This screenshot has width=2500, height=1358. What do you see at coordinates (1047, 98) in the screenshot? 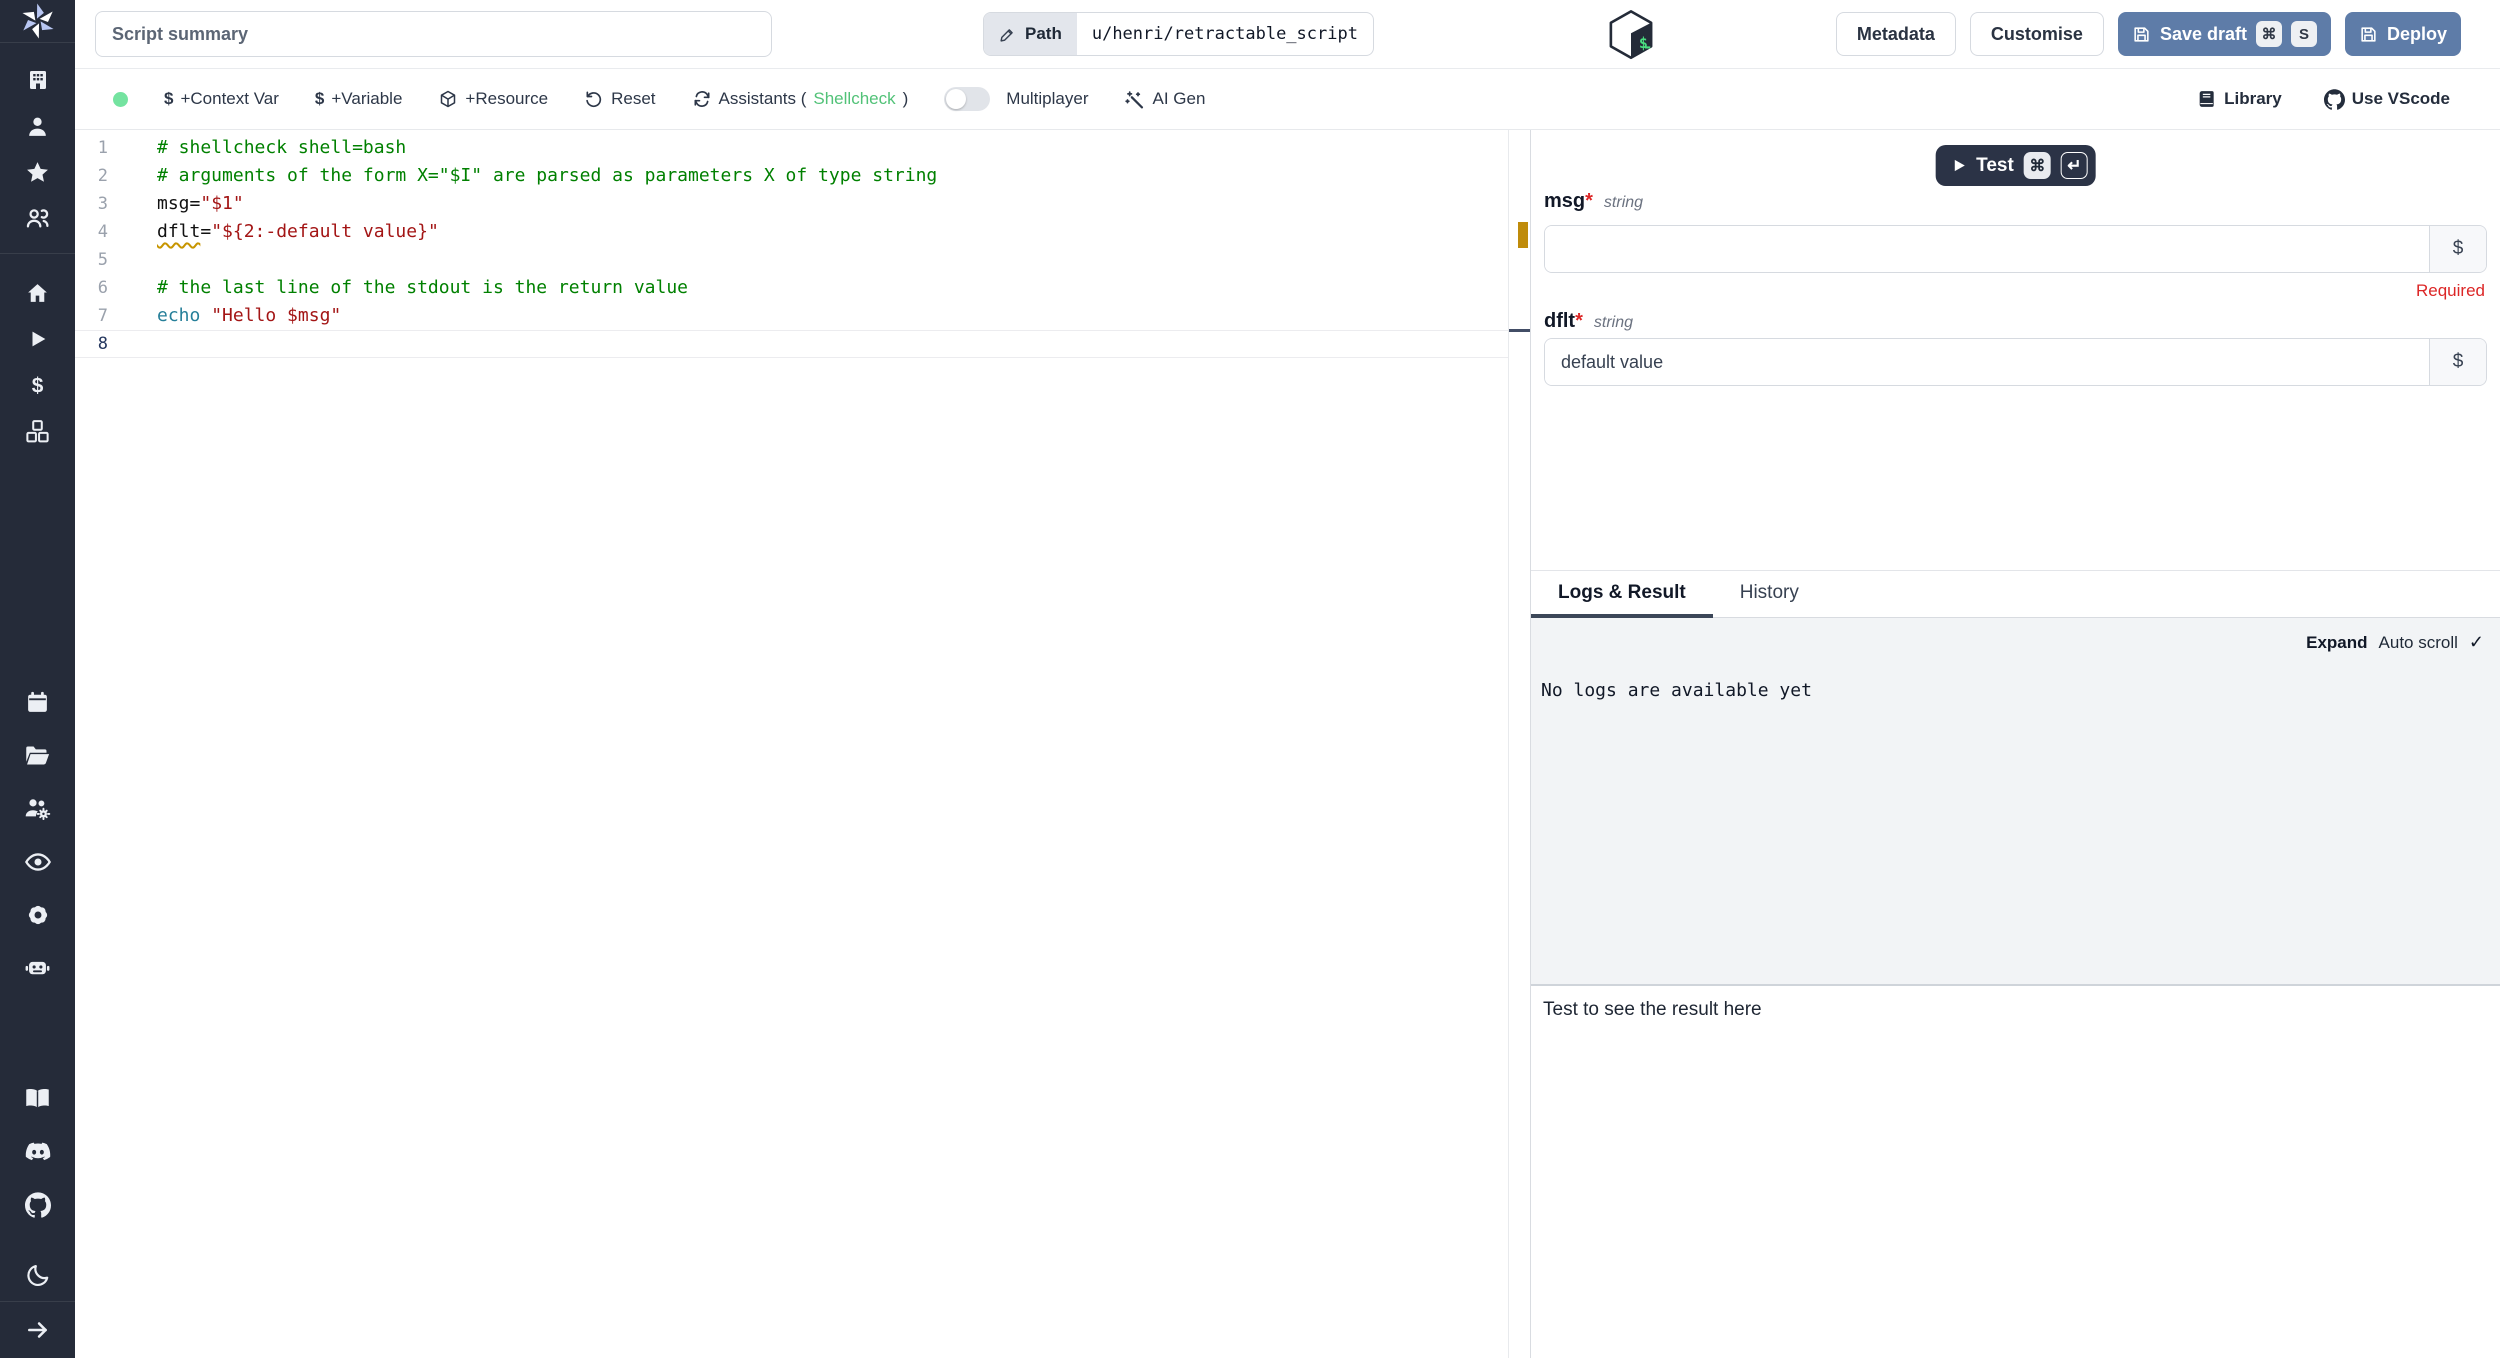
I see `multiplayer-label: Multiplayer` at bounding box center [1047, 98].